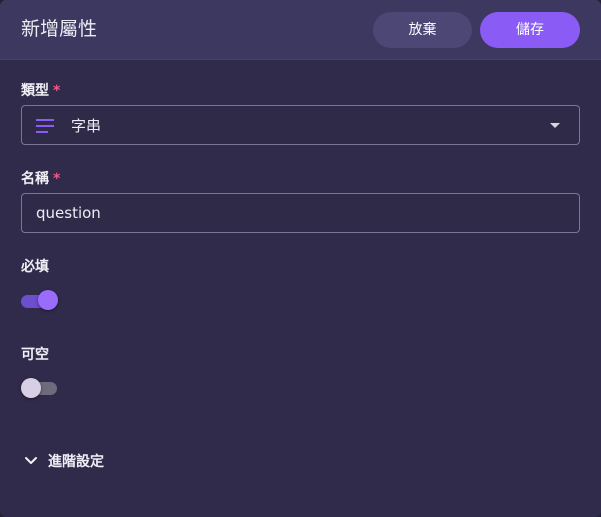  Describe the element at coordinates (76, 462) in the screenshot. I see `advanced-settings-label: 進階設定` at that location.